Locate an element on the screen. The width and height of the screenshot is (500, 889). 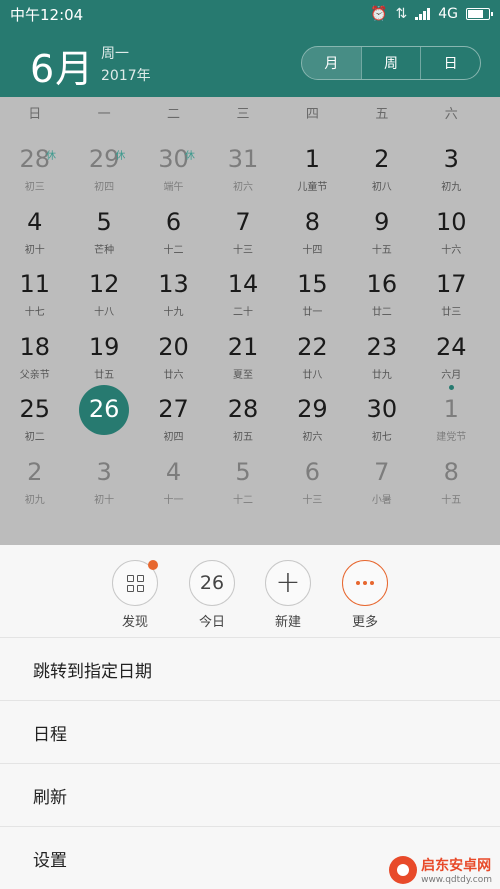
calendar-day: 1 儿童节 is located at coordinates (312, 164).